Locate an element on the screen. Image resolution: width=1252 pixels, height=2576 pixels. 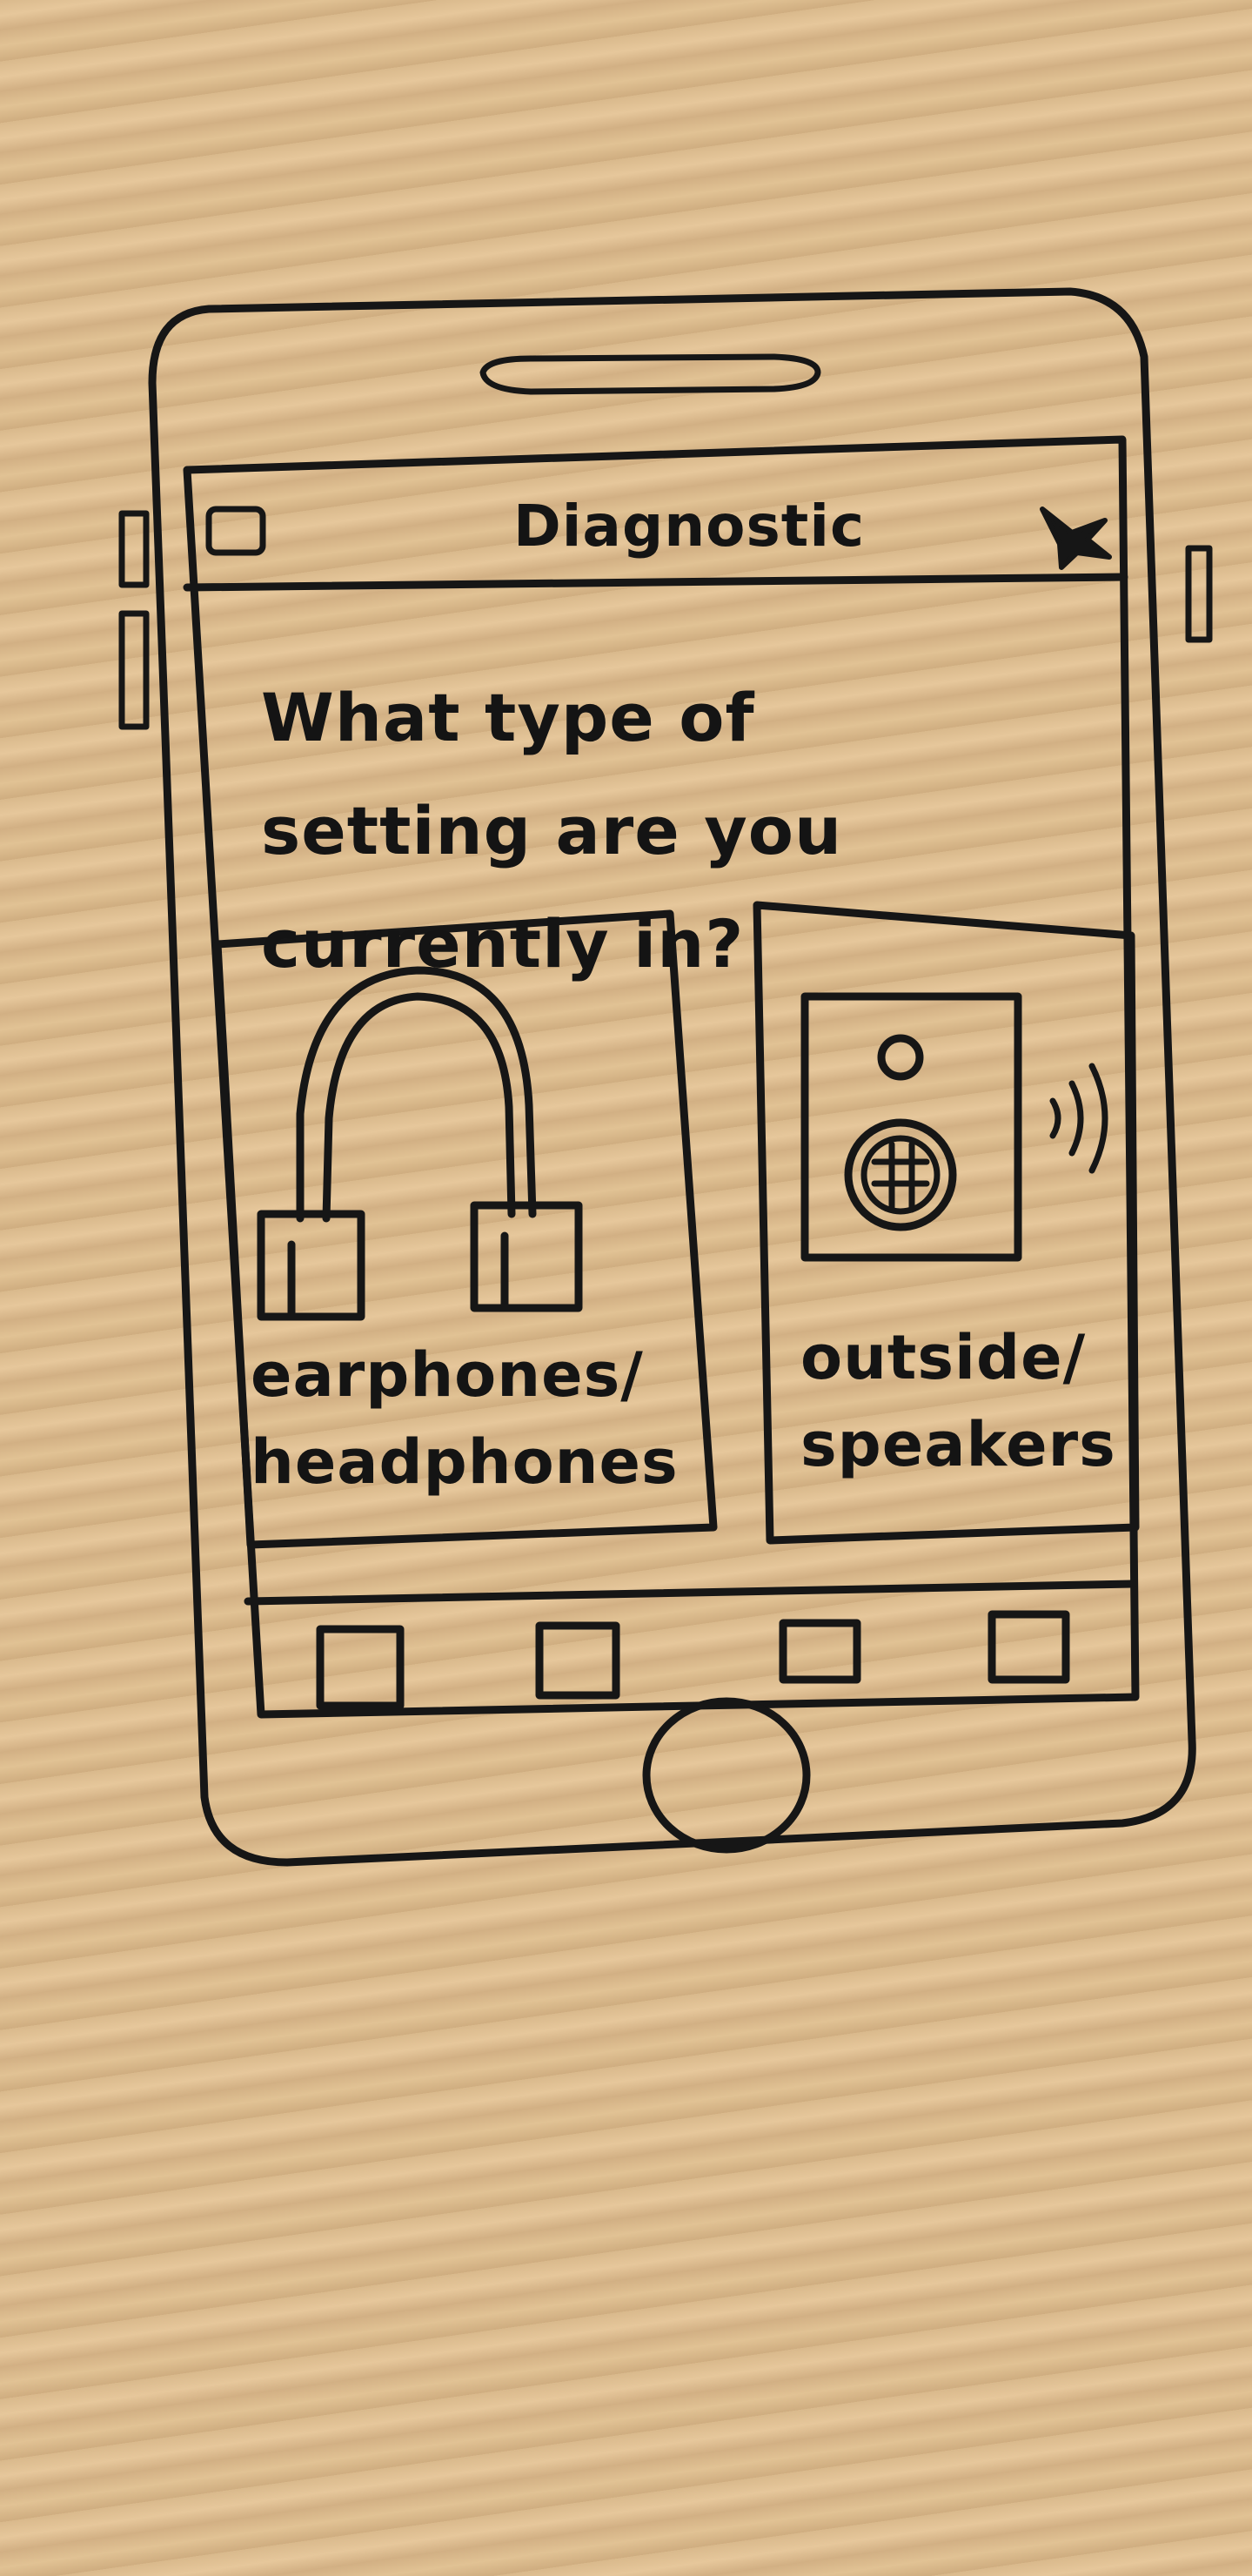
speaker-icon is located at coordinates (954, 1127).